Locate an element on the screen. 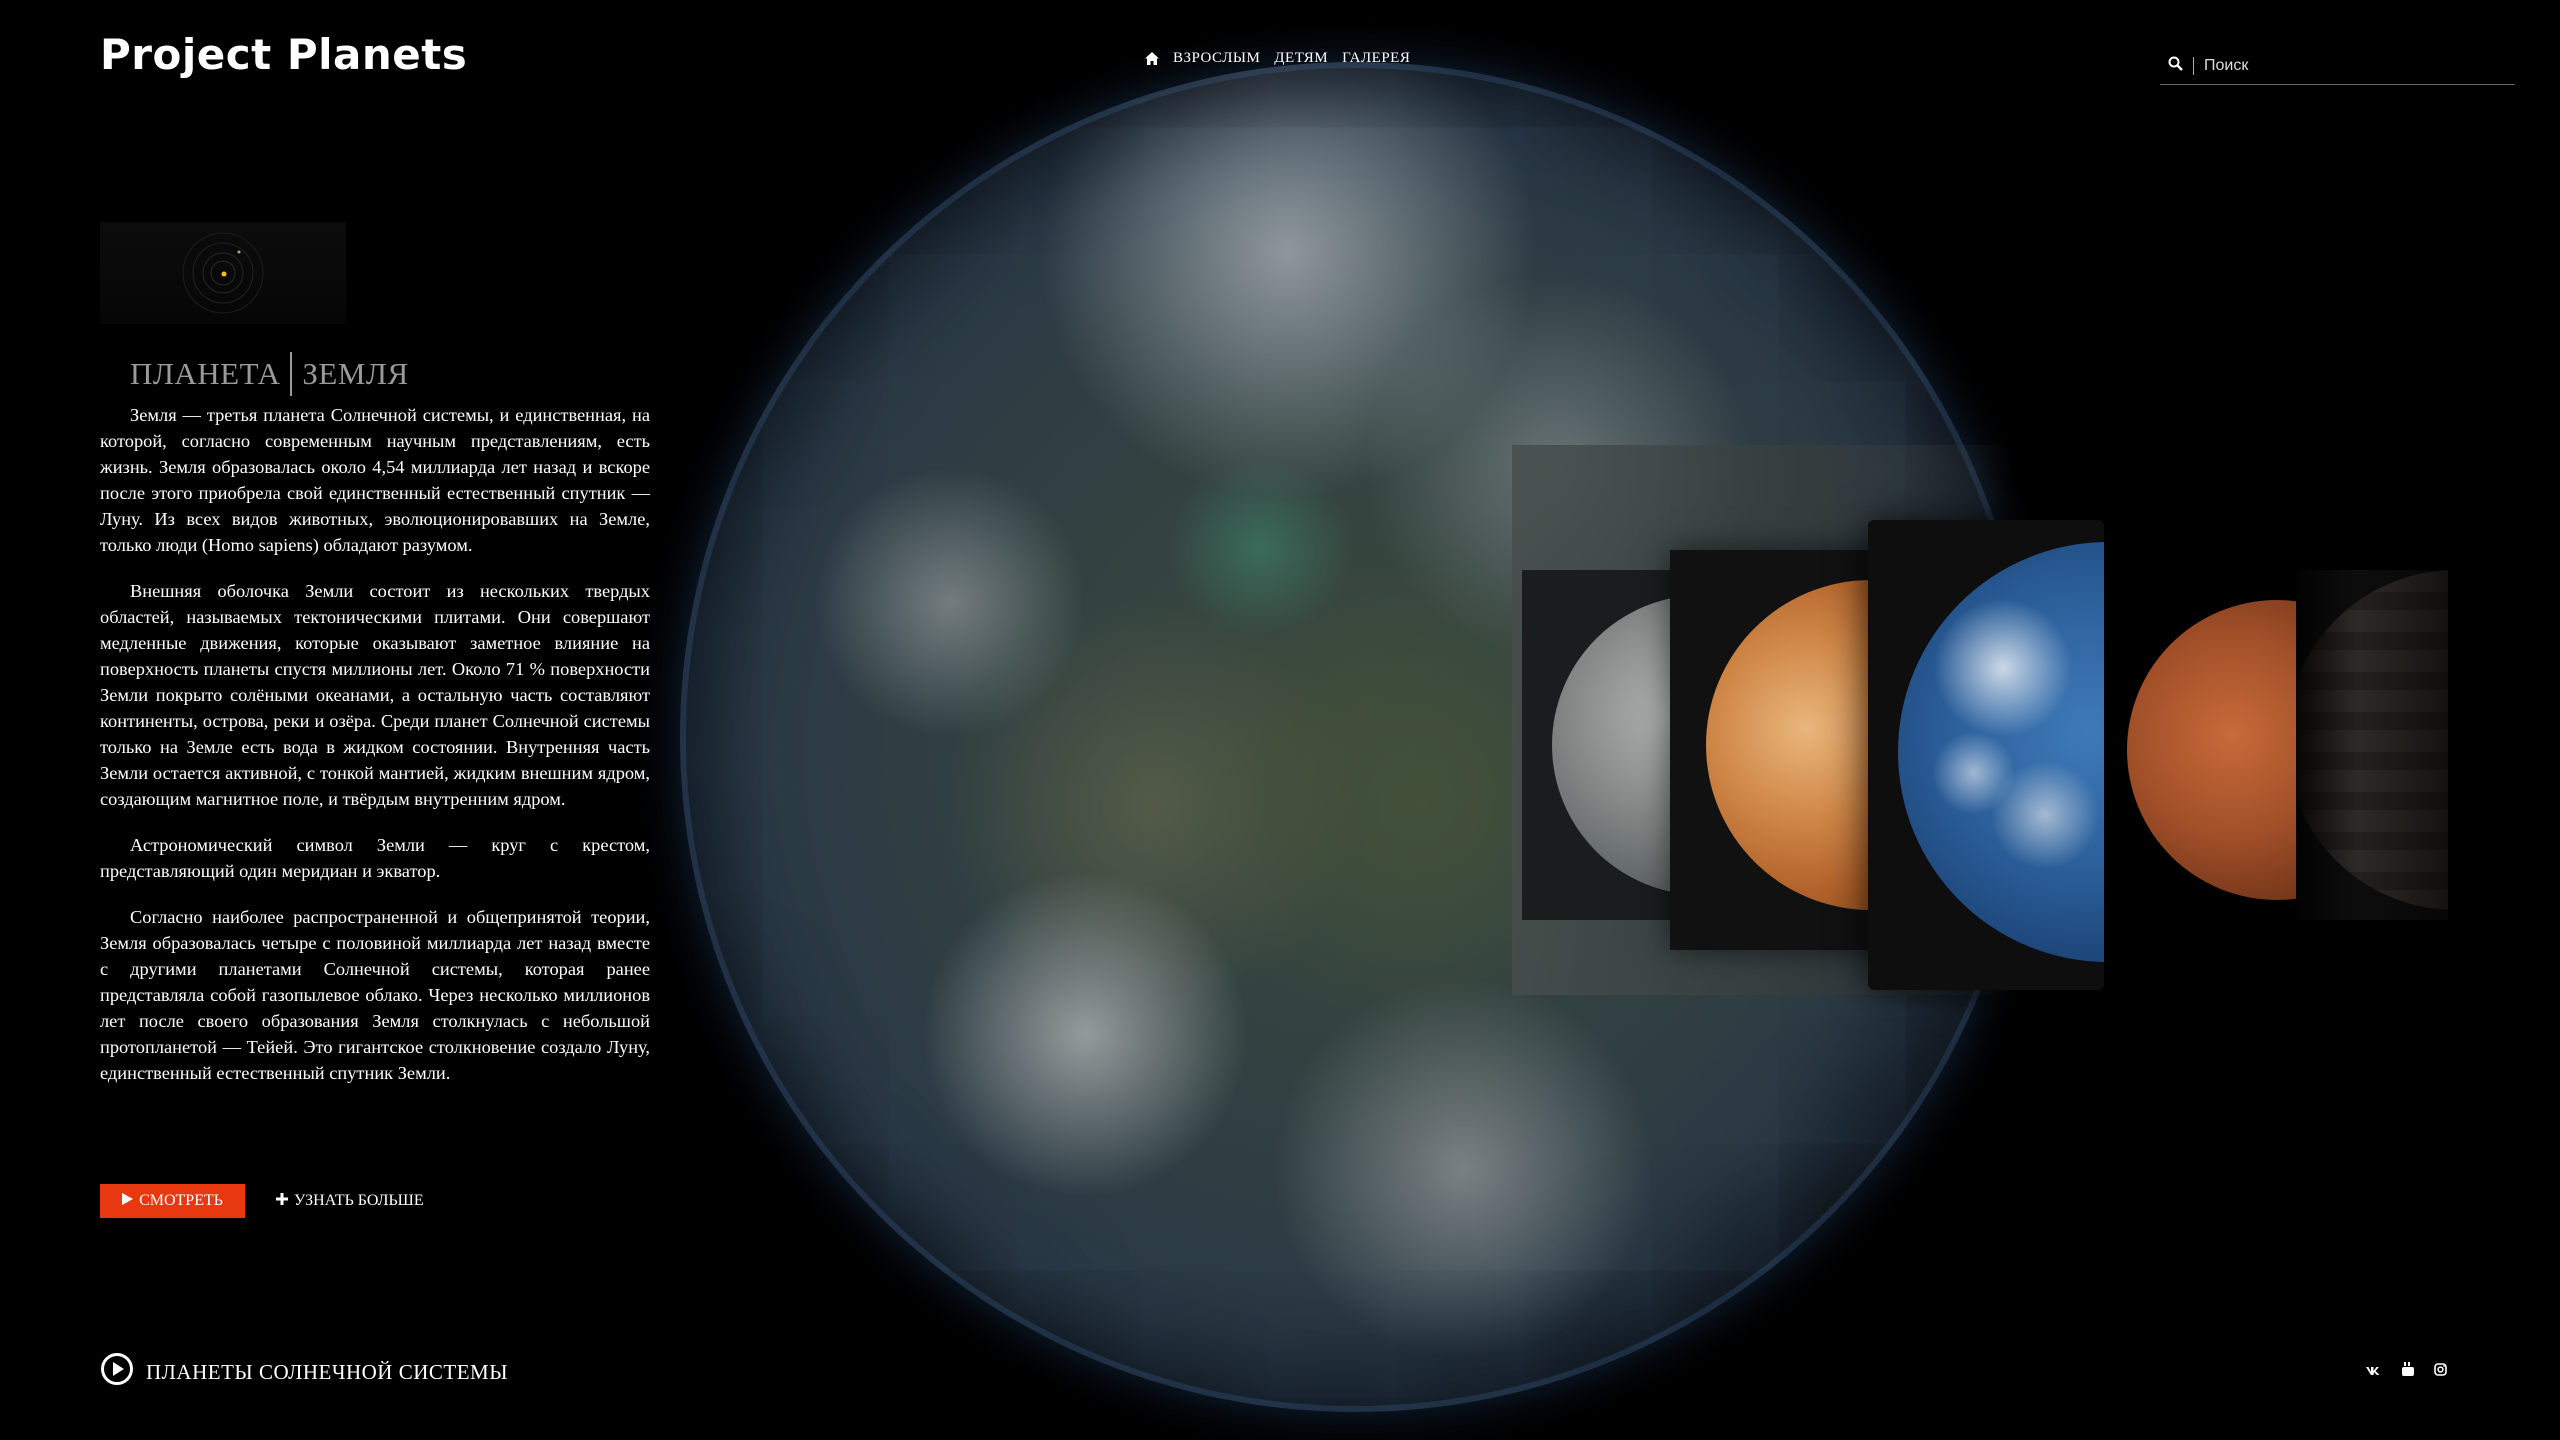 The width and height of the screenshot is (2560, 1440). main-nav: ВЗРОСЛЫМ ДЕТЯМ ГАЛЕРЕЯ is located at coordinates (1277, 58).